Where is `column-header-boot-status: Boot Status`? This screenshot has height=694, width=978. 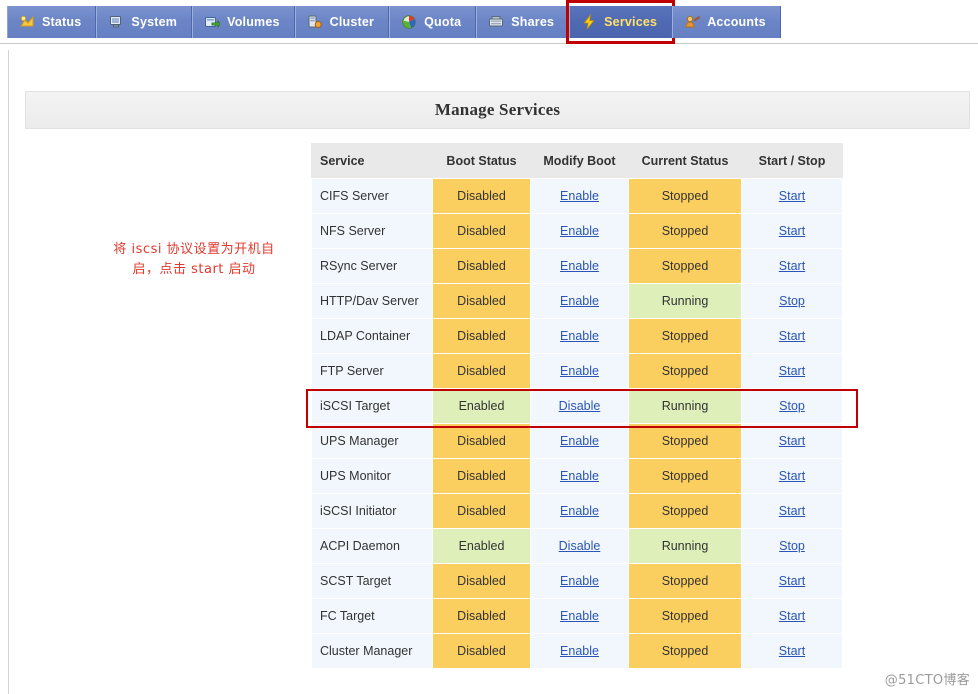 column-header-boot-status: Boot Status is located at coordinates (481, 161).